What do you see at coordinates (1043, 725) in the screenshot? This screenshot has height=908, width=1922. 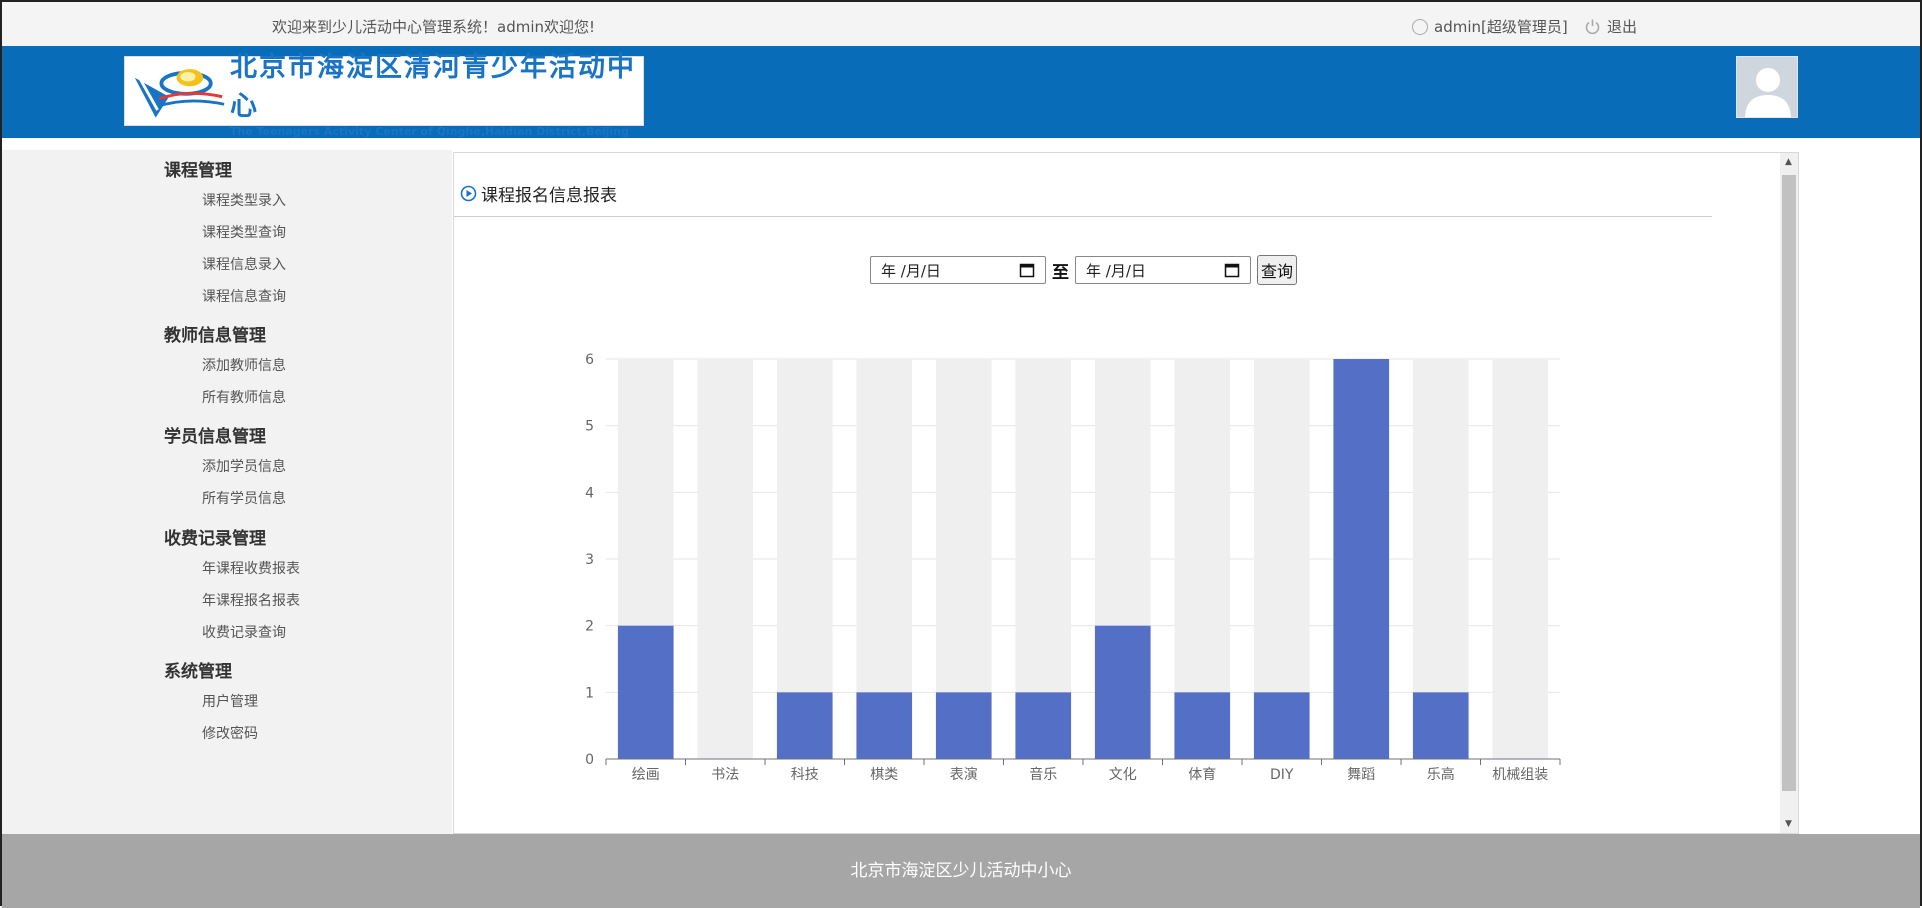 I see `bar-音乐` at bounding box center [1043, 725].